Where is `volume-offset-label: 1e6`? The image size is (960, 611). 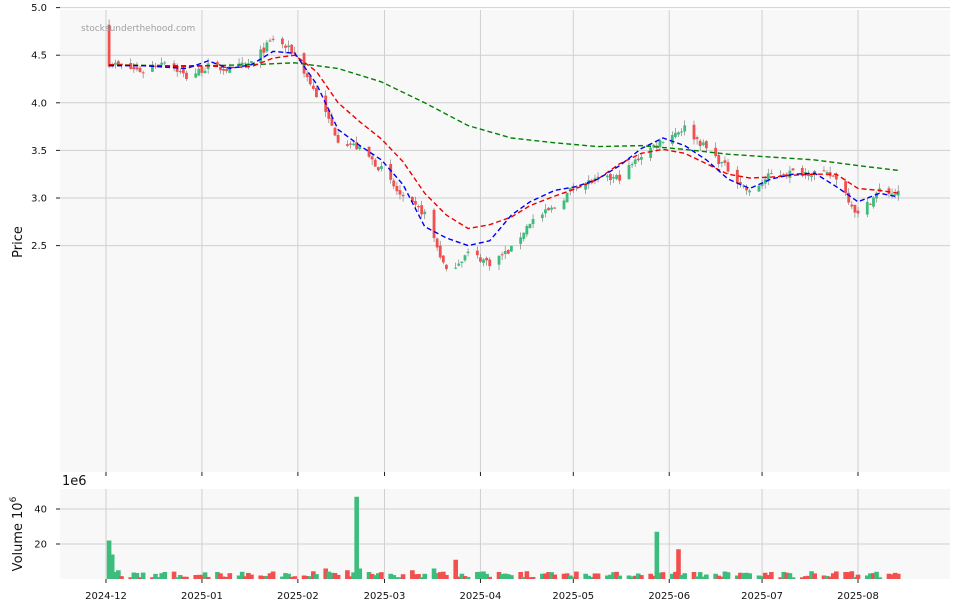
volume-offset-label: 1e6 is located at coordinates (74, 481).